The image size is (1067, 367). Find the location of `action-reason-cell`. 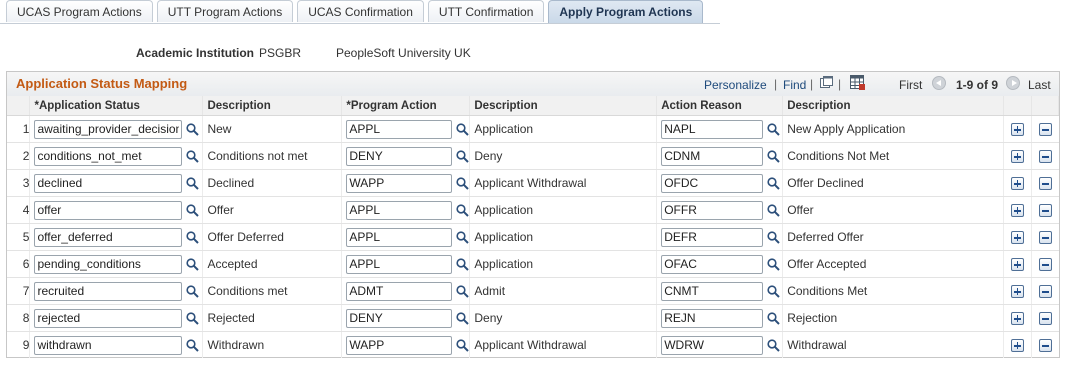

action-reason-cell is located at coordinates (720, 291).